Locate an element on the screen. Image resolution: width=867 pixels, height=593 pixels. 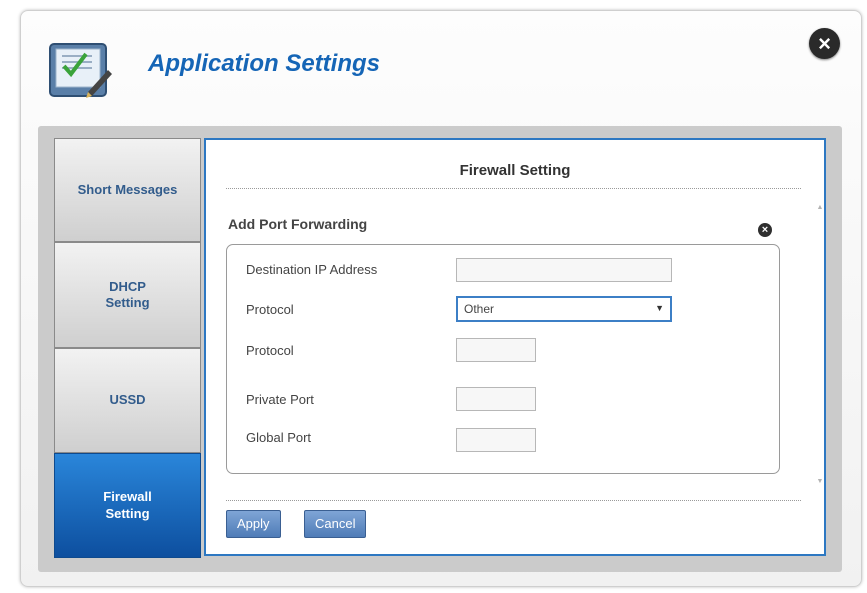
tab-firewall-setting: Firewall Setting is located at coordinates (127, 505).